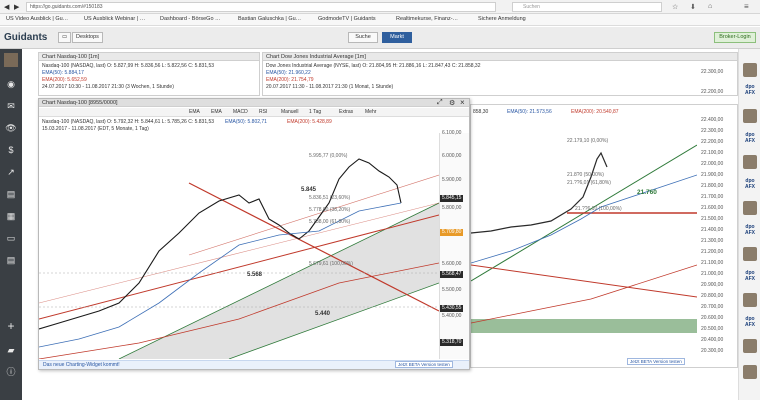  I want to click on folder-icon: ▭, so click(11, 238).